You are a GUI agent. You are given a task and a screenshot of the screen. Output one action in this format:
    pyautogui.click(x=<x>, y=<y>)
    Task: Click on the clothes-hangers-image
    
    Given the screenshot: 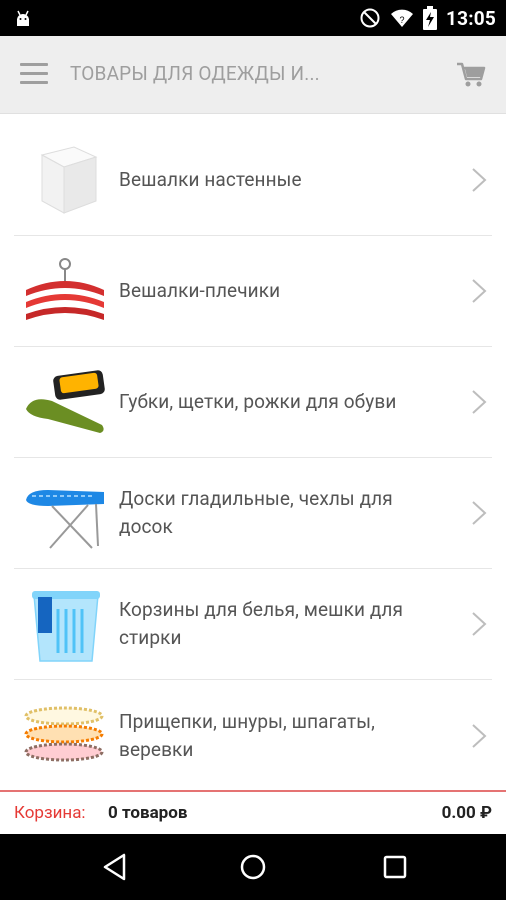 What is the action you would take?
    pyautogui.click(x=65, y=289)
    